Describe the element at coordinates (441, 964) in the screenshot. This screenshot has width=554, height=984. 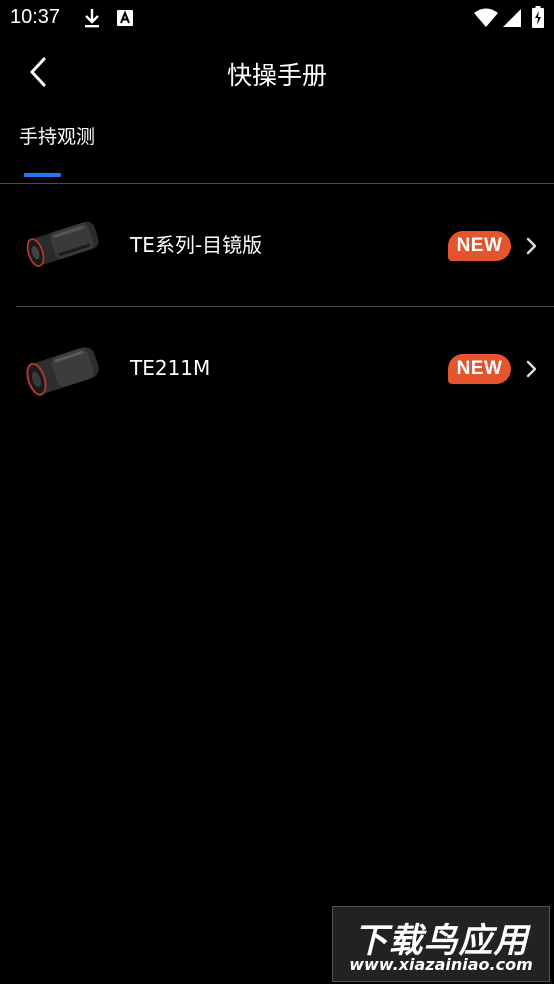
I see `watermark-url: www.xiazainiao.com` at that location.